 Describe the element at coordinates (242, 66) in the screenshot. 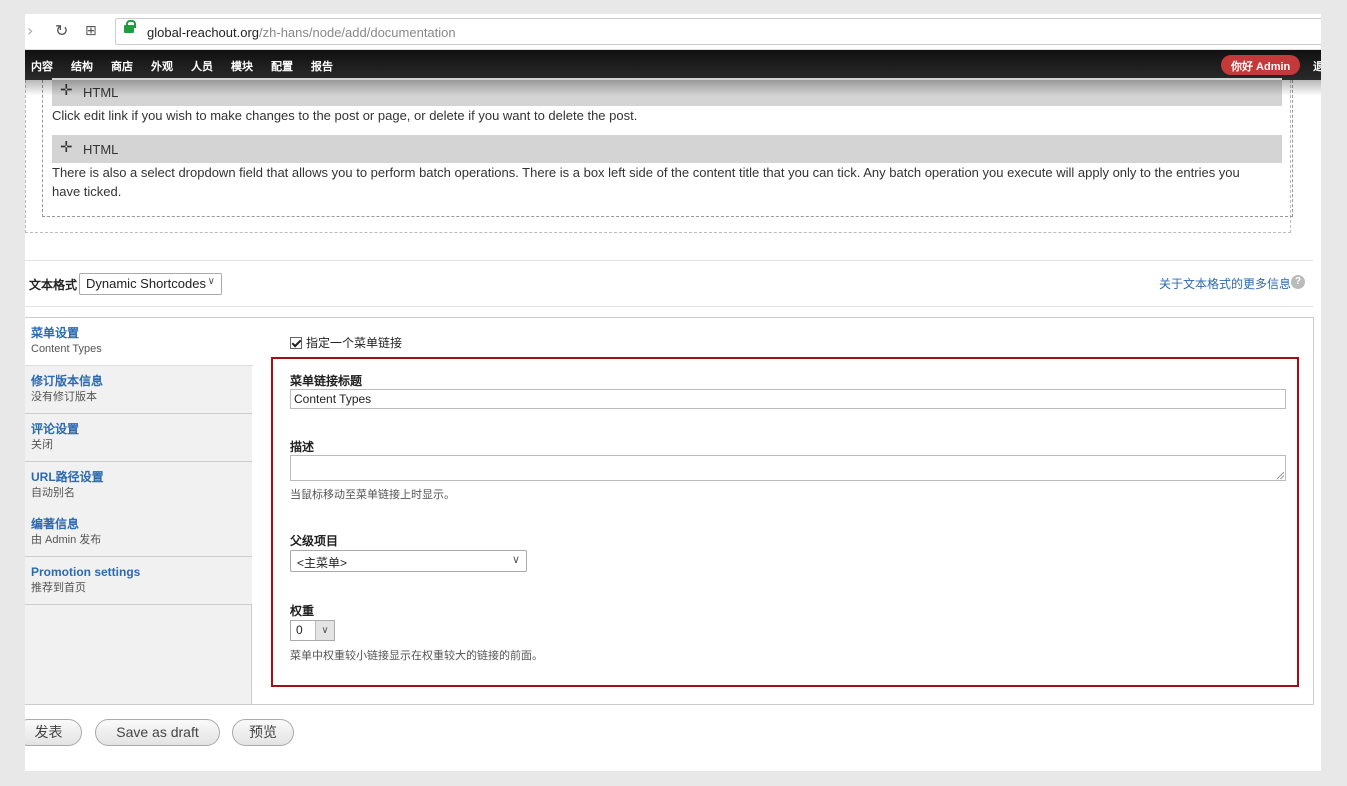

I see `admin-menu-modules: 模块` at that location.